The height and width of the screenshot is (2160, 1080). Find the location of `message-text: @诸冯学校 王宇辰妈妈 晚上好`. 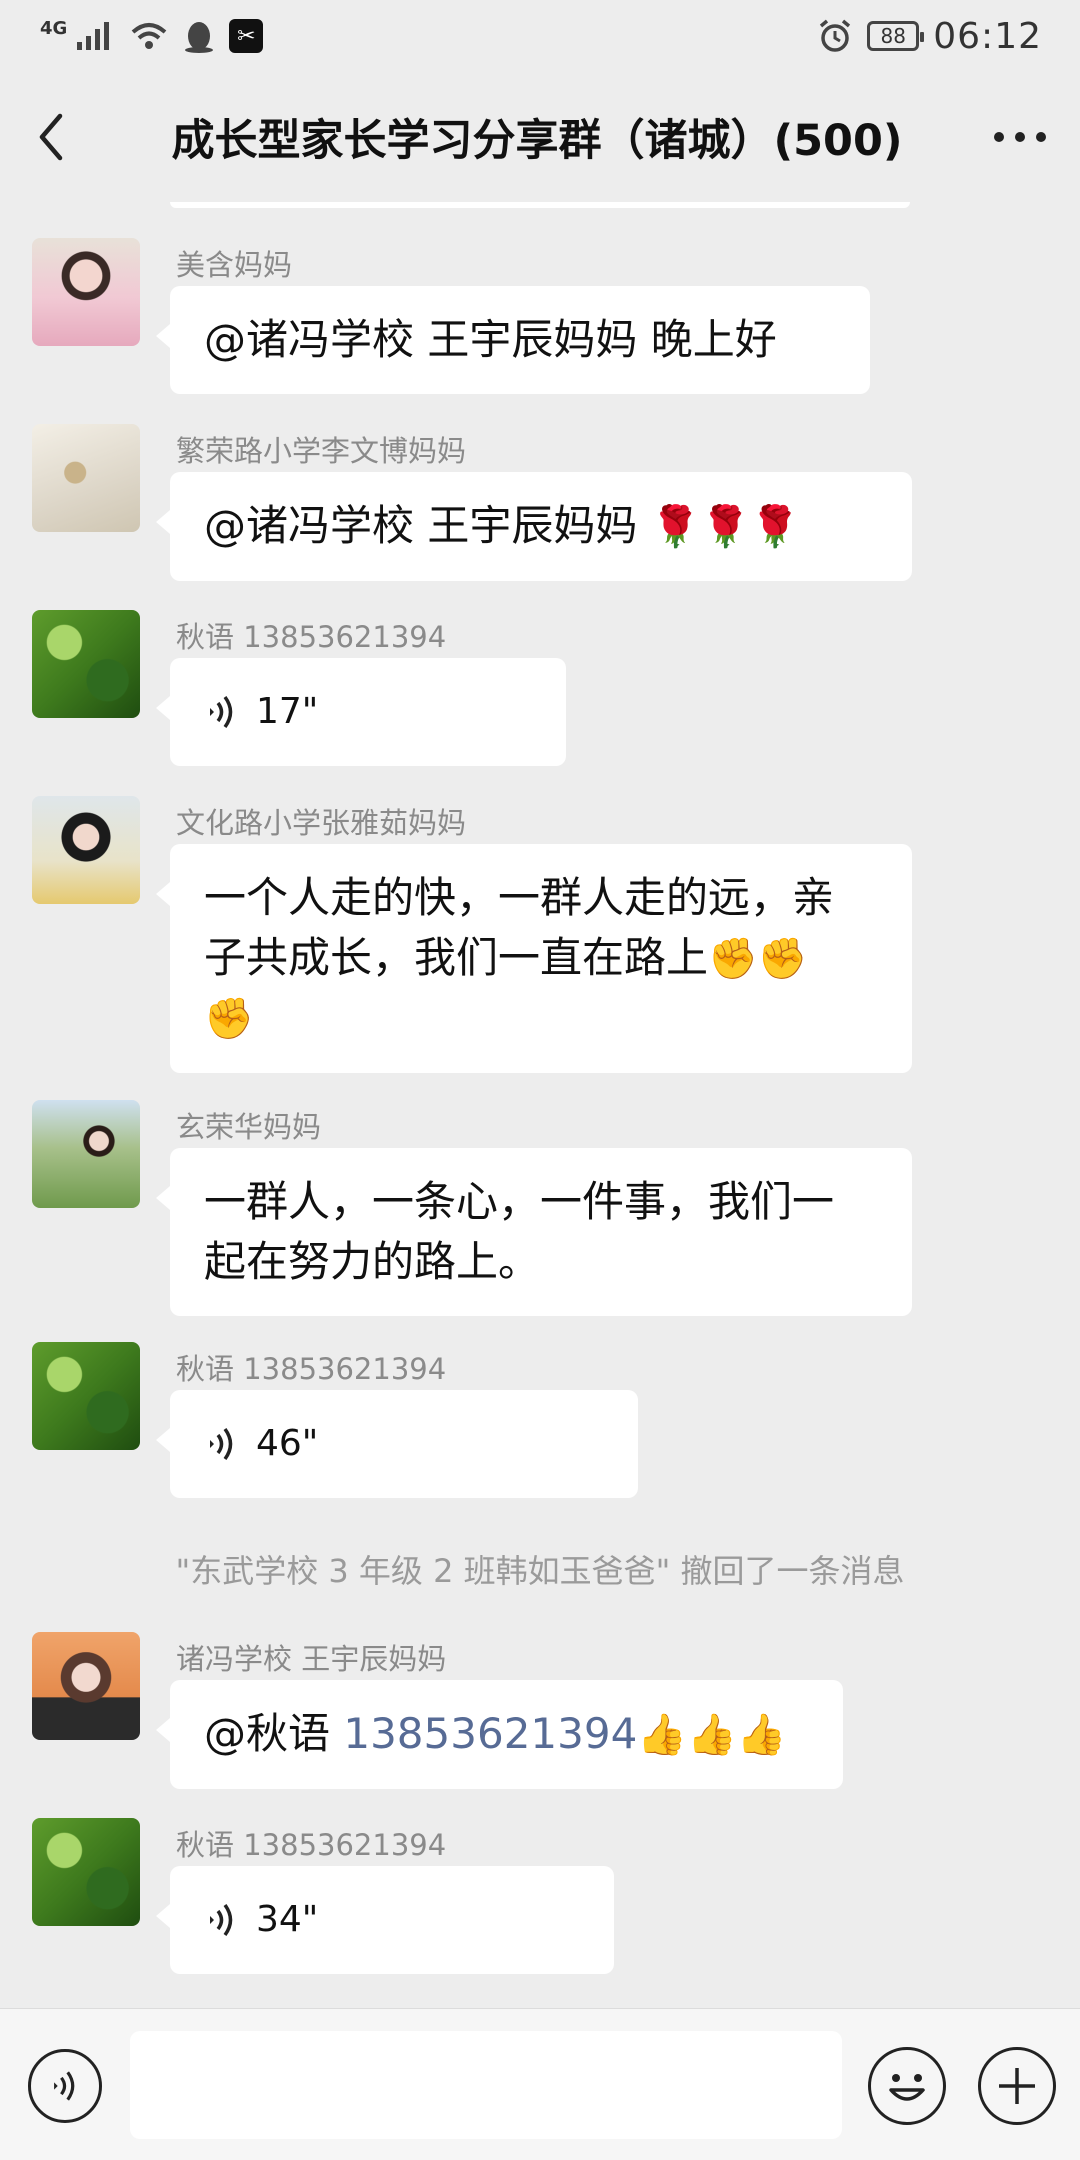

message-text: @诸冯学校 王宇辰妈妈 晚上好 is located at coordinates (490, 339).